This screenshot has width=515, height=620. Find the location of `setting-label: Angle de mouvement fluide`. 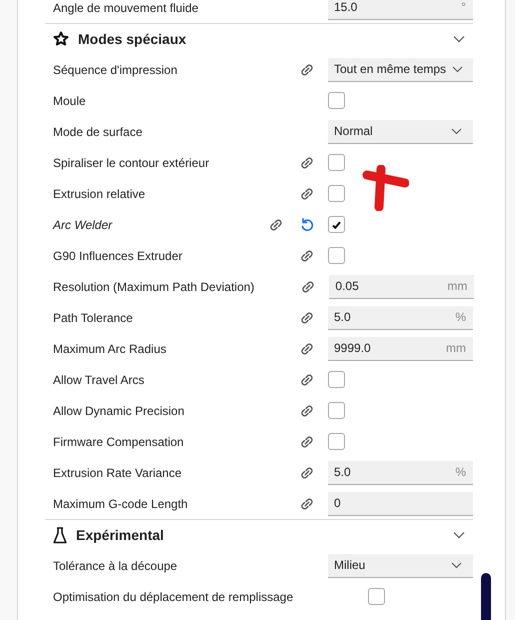

setting-label: Angle de mouvement fluide is located at coordinates (126, 7).